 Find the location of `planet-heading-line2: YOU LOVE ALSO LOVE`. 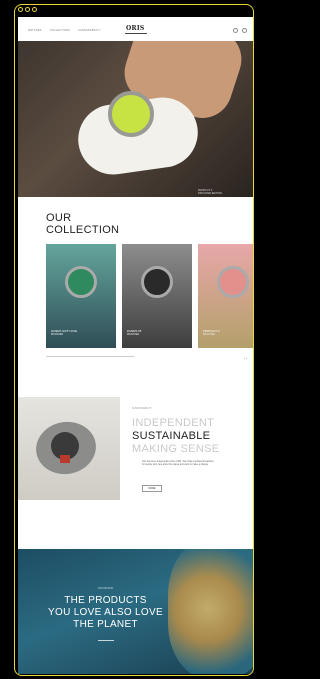

planet-heading-line2: YOU LOVE ALSO LOVE is located at coordinates (105, 612).